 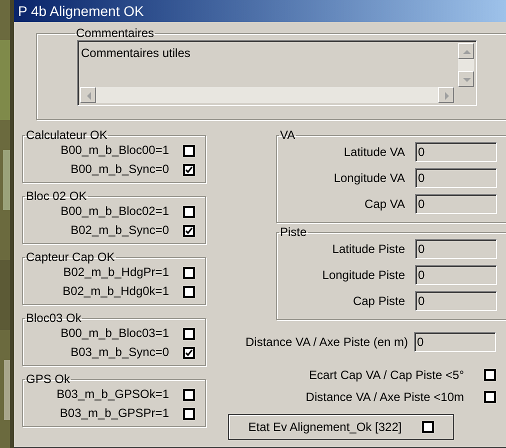 I want to click on group-title: GPS Ok, so click(x=48, y=379).